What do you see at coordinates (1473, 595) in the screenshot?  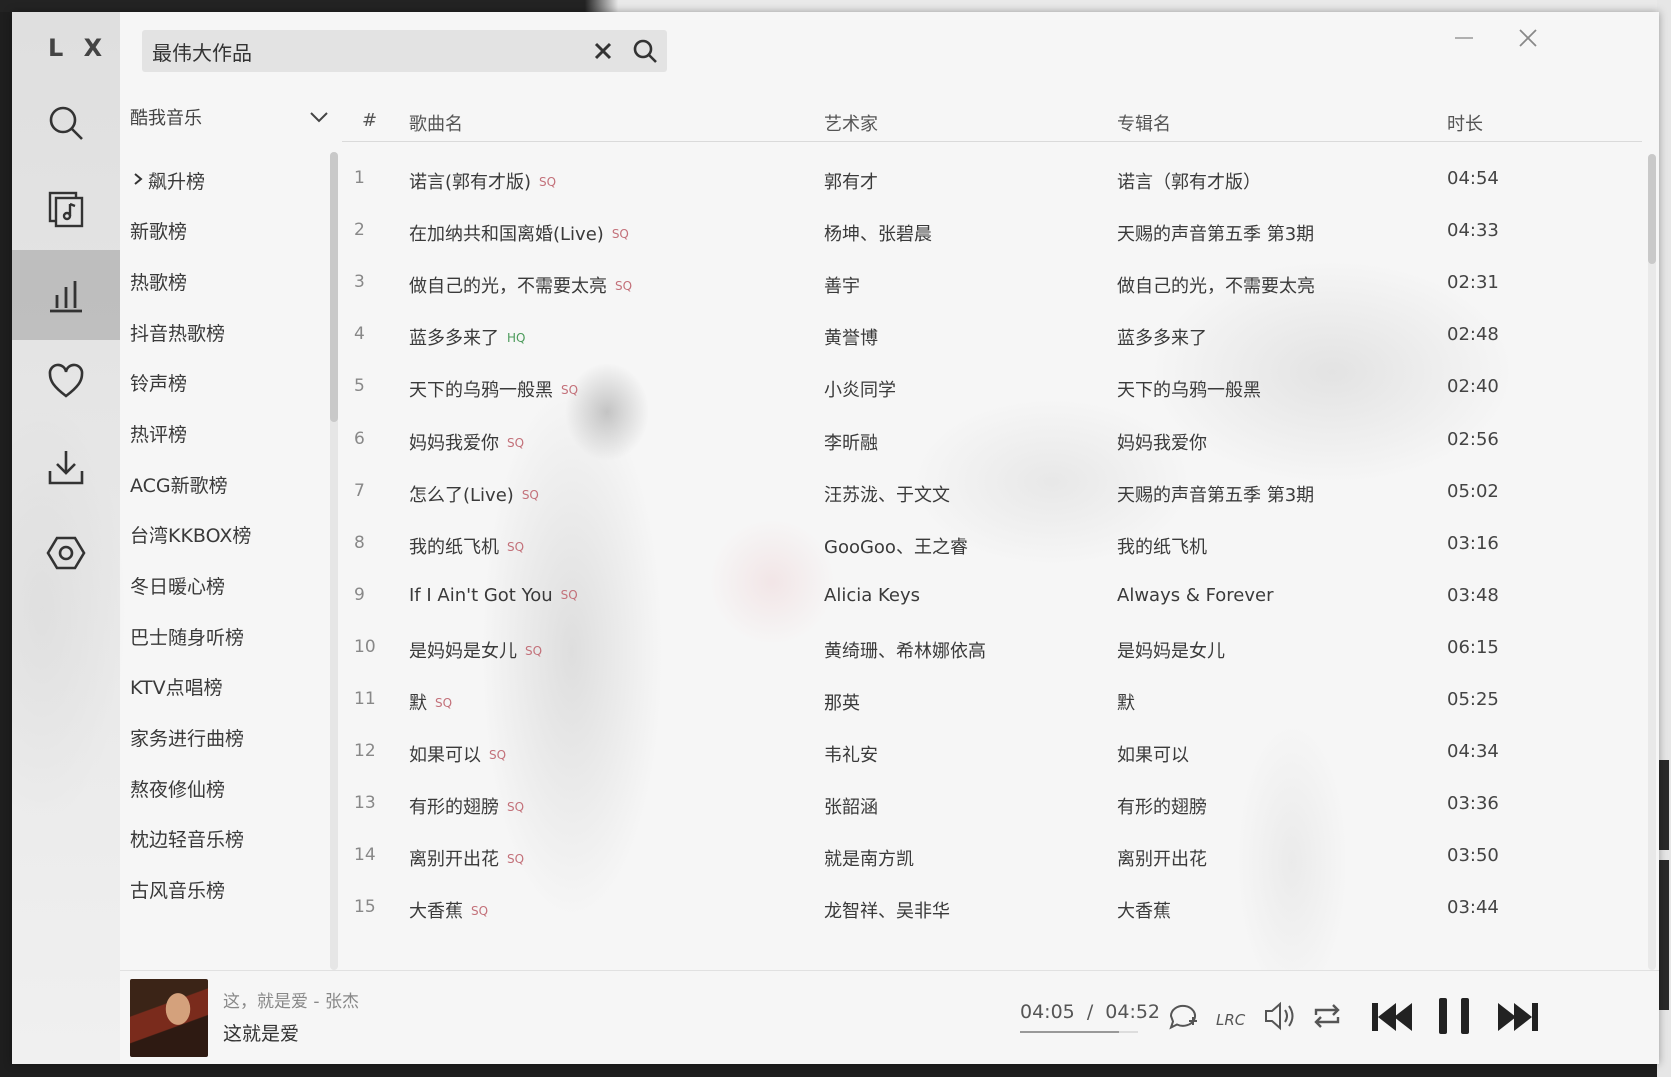 I see `duration-cell: 03:48` at bounding box center [1473, 595].